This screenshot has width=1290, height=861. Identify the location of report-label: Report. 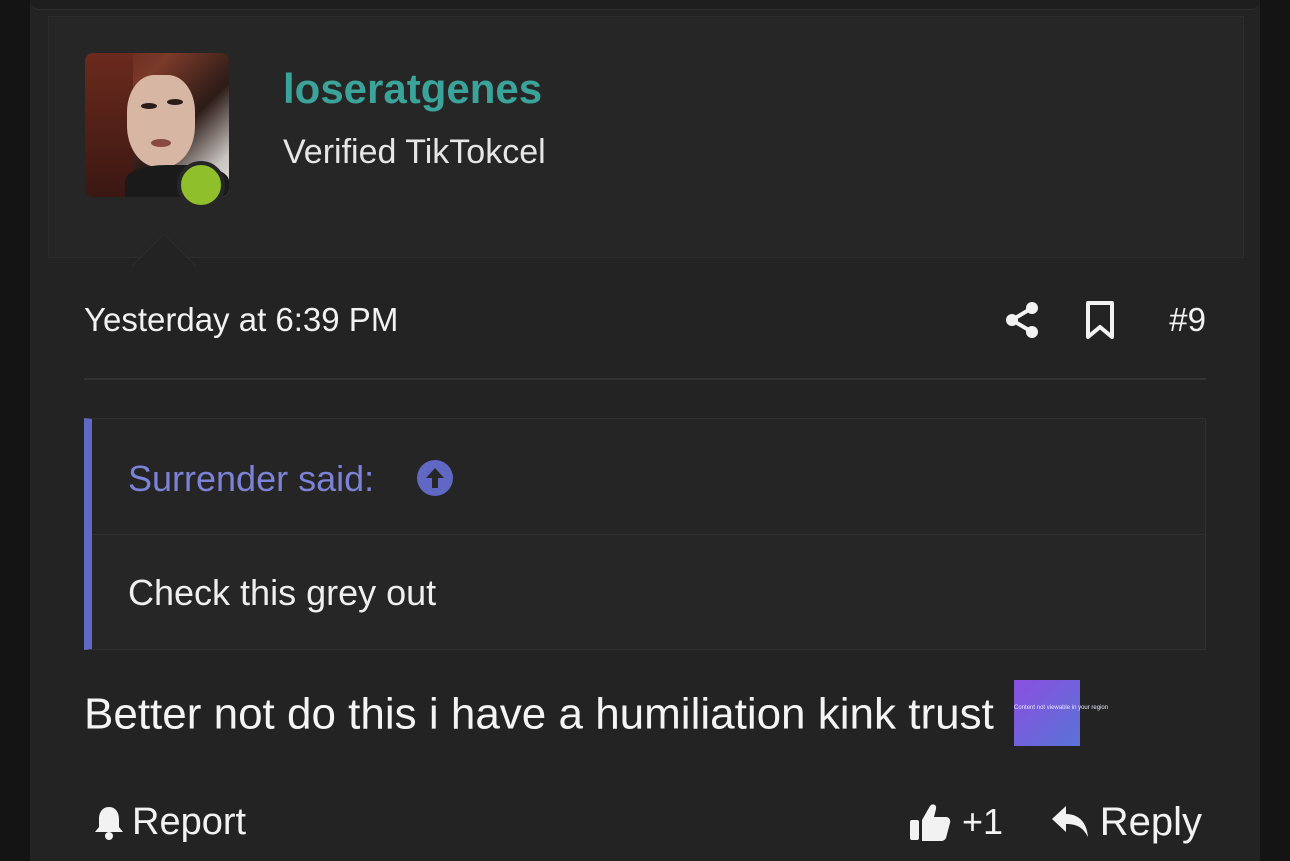
(189, 821).